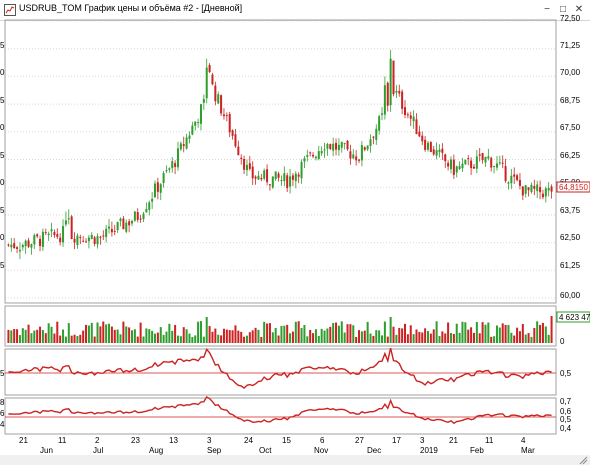  What do you see at coordinates (295, 460) in the screenshot?
I see `status-bar` at bounding box center [295, 460].